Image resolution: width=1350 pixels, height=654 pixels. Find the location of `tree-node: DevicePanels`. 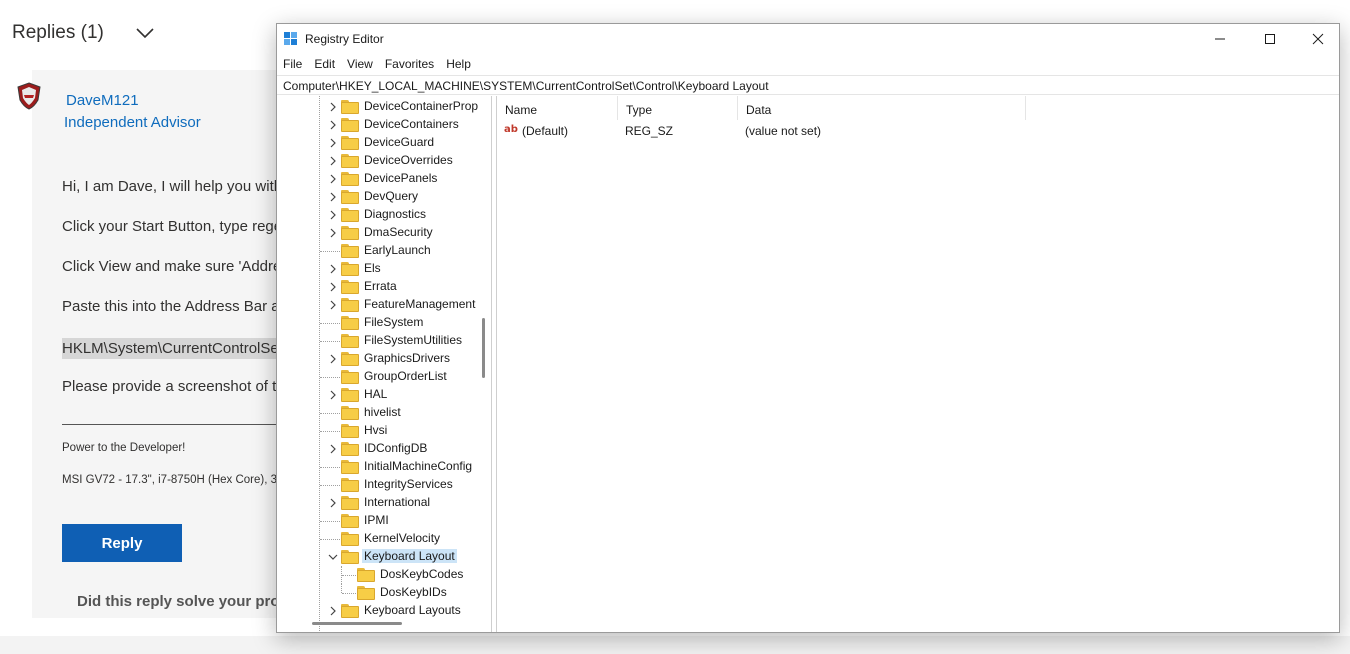

tree-node: DevicePanels is located at coordinates (377, 179).